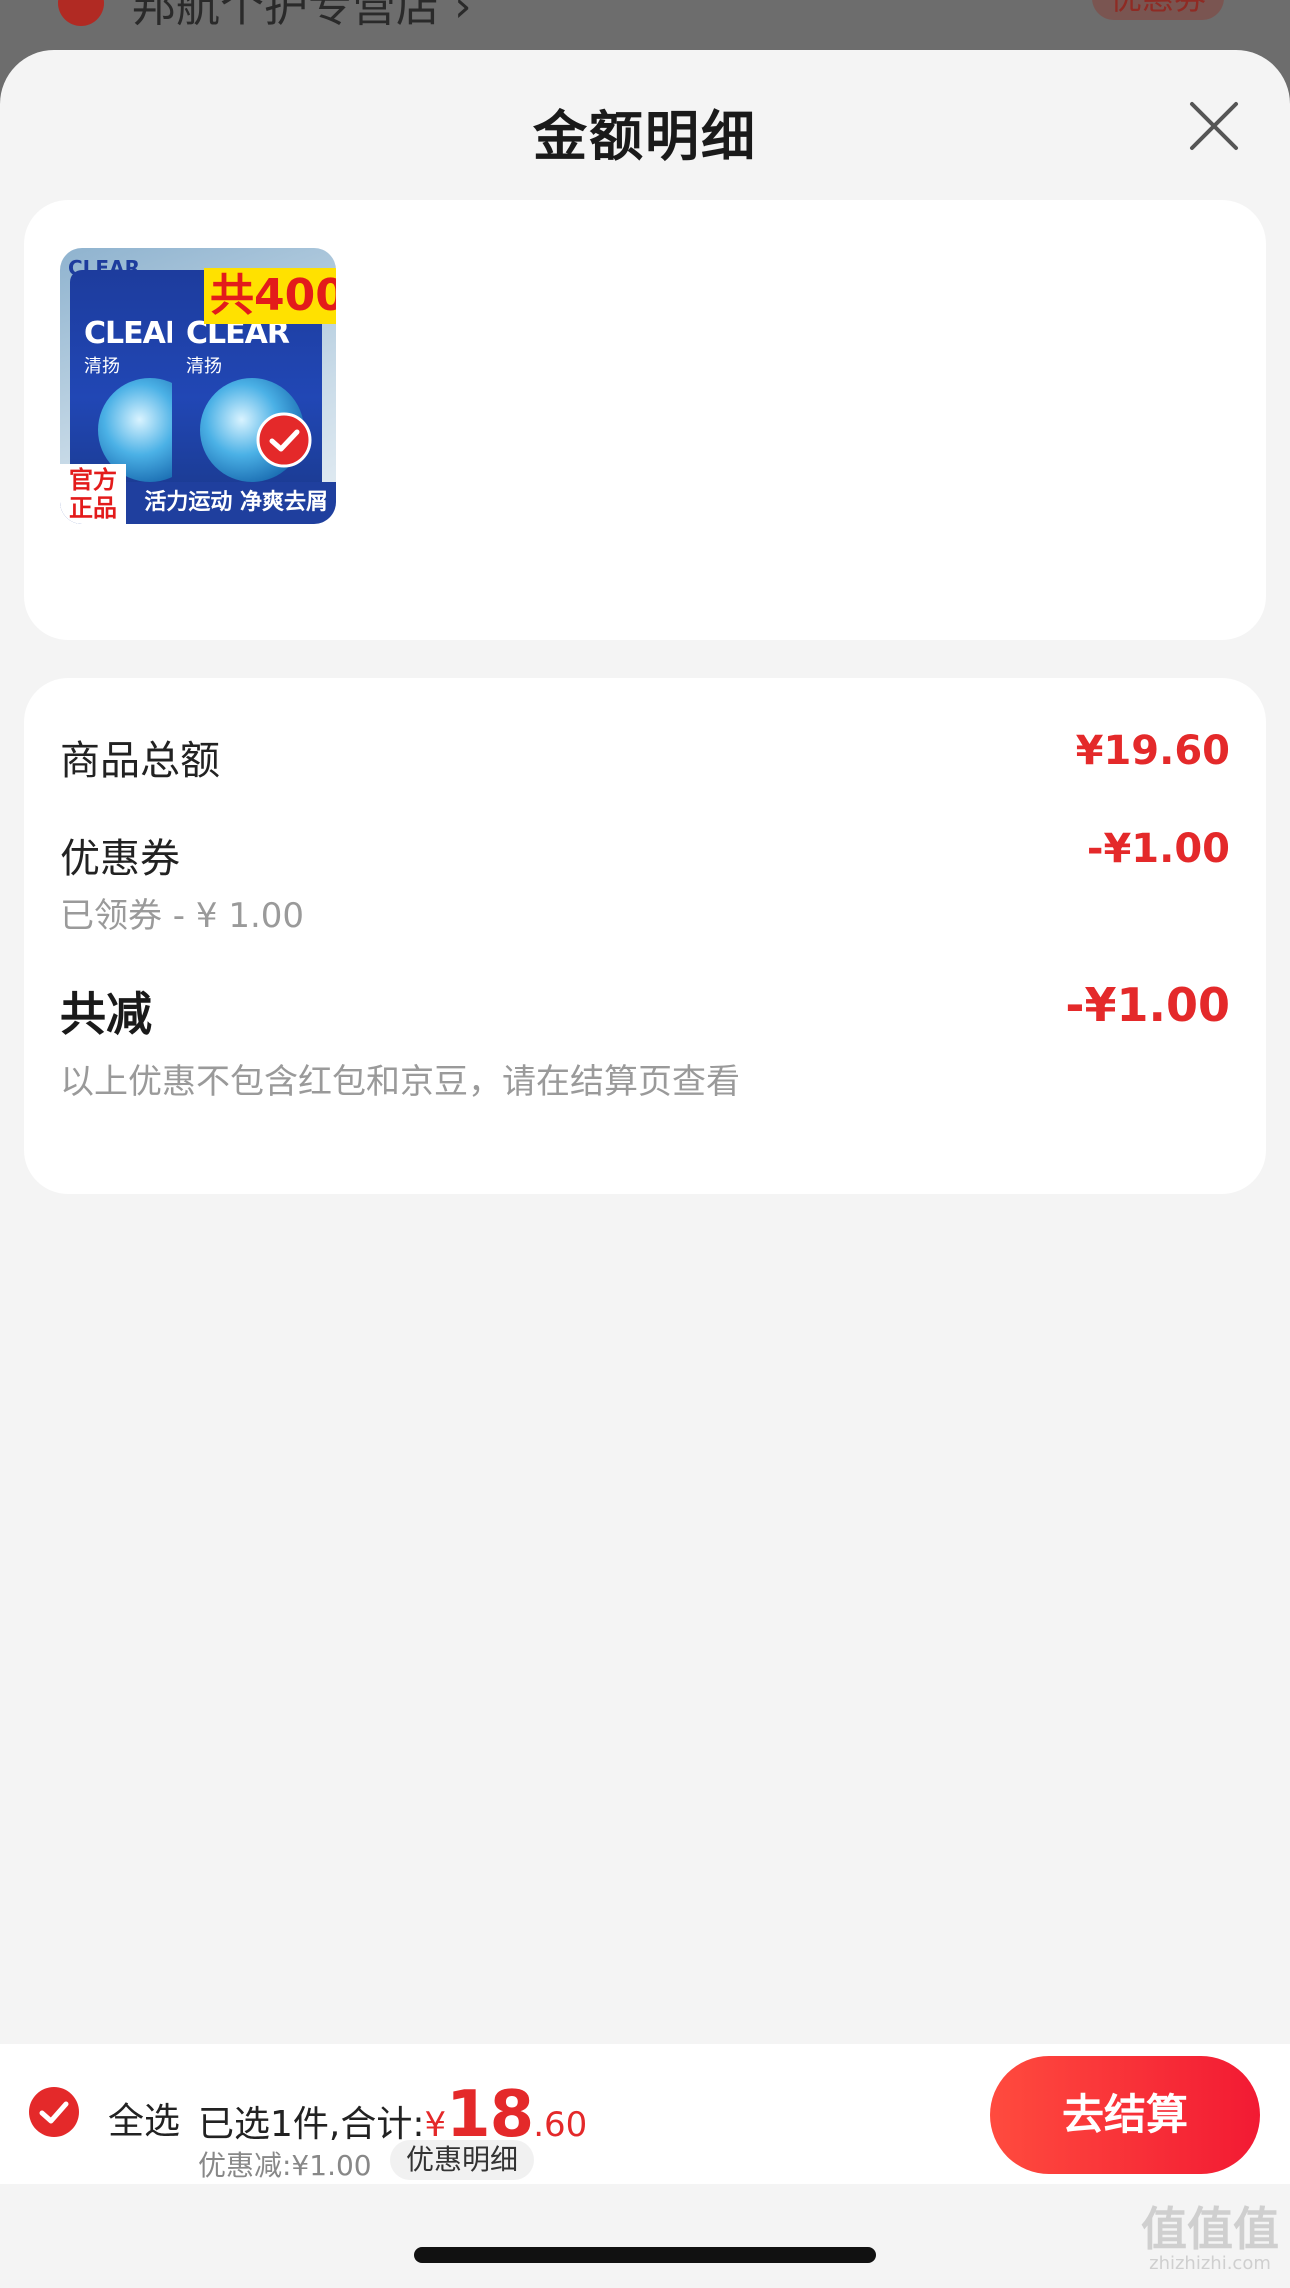 The height and width of the screenshot is (2288, 1290). What do you see at coordinates (1210, 2229) in the screenshot?
I see `watermark-main: 值值值` at bounding box center [1210, 2229].